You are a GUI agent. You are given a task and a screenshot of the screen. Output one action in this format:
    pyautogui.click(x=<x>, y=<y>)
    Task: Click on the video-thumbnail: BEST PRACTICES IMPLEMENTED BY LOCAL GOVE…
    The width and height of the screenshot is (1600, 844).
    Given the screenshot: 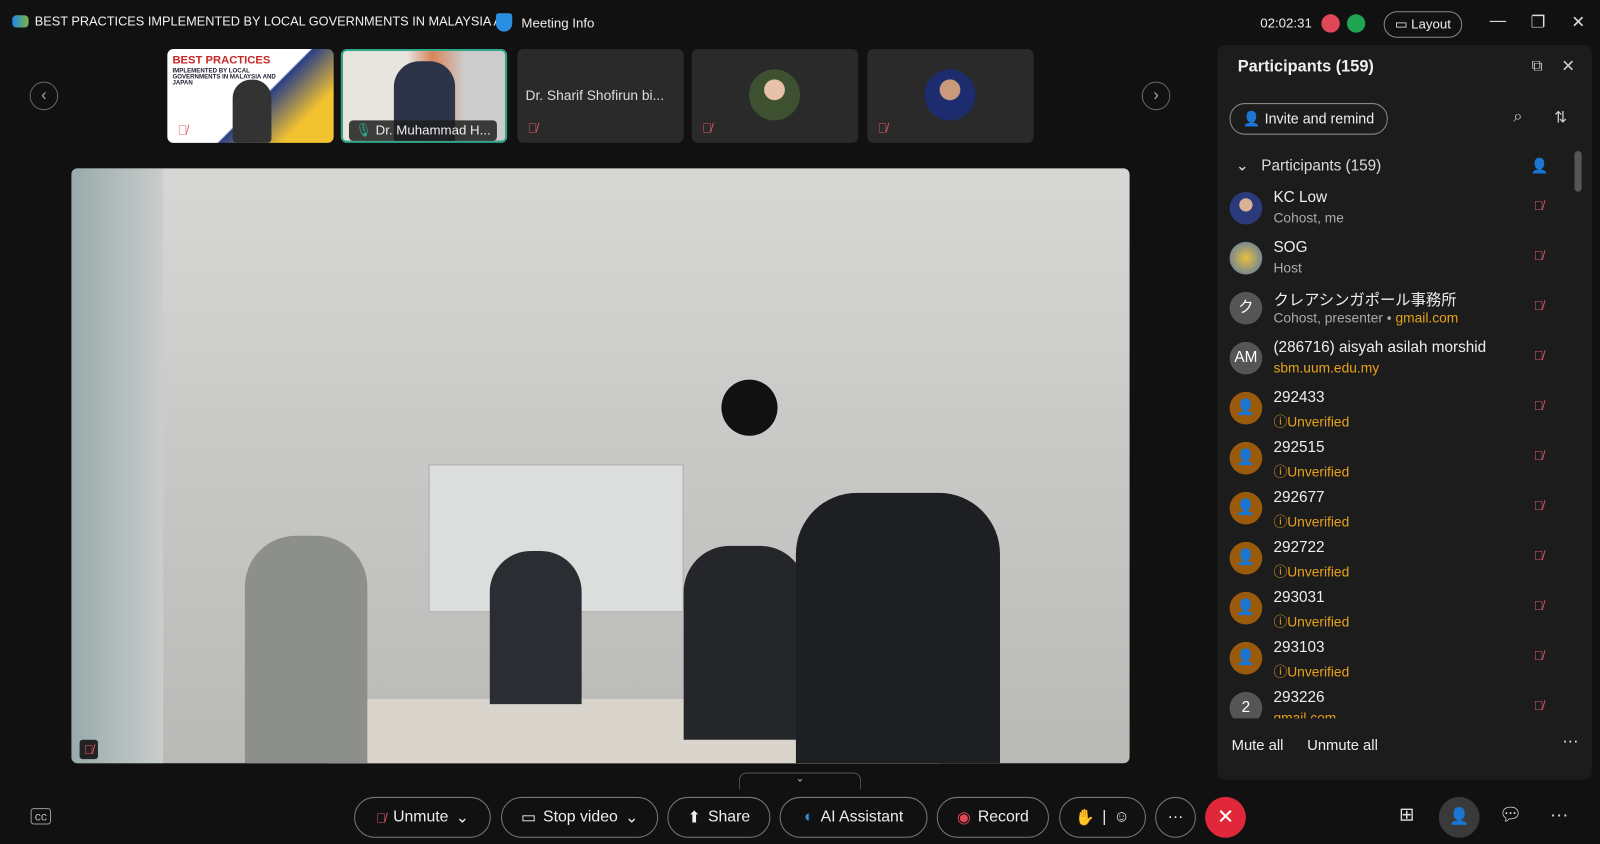 What is the action you would take?
    pyautogui.click(x=250, y=95)
    